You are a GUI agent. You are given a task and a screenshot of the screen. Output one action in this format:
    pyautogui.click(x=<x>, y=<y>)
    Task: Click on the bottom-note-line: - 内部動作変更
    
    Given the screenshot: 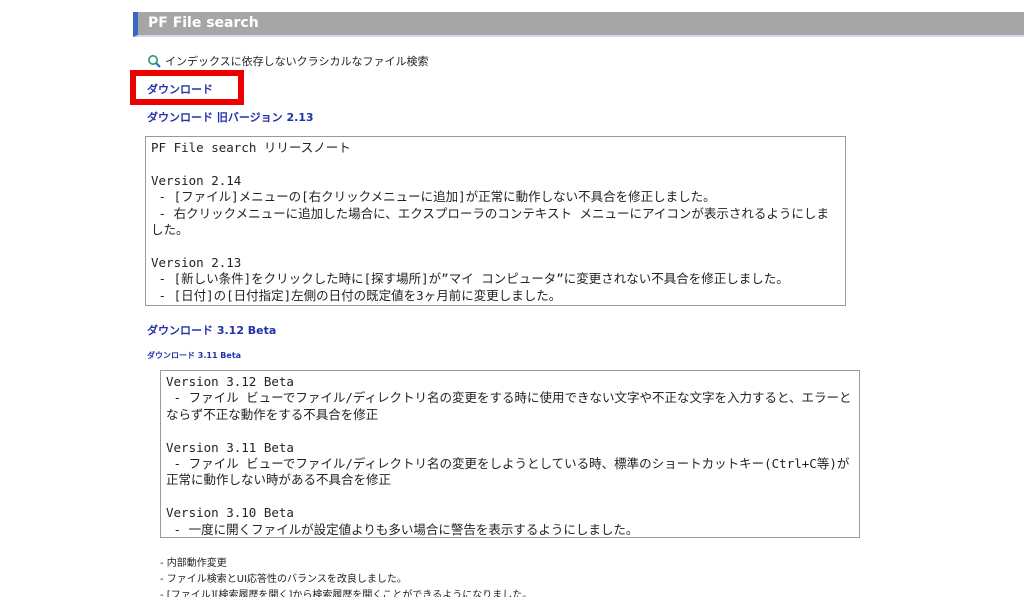 What is the action you would take?
    pyautogui.click(x=193, y=563)
    